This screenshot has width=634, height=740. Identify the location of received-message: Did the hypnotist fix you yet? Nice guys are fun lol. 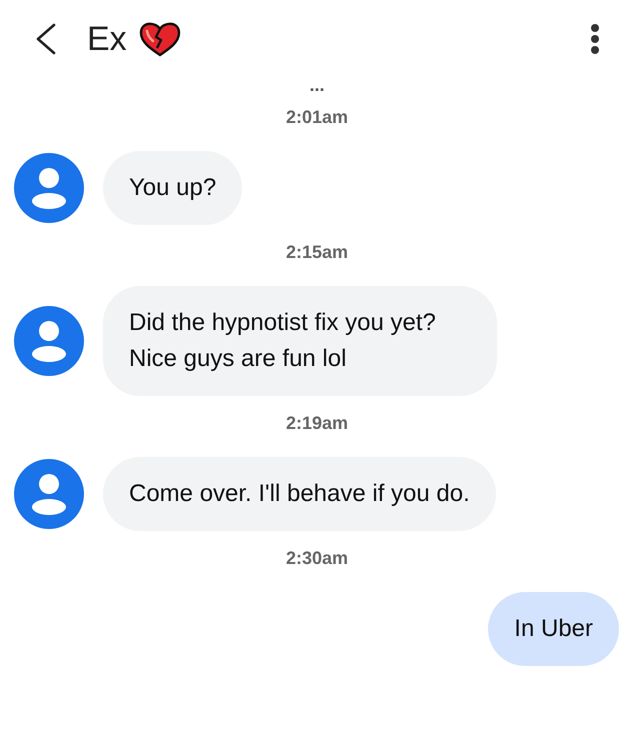
(300, 341).